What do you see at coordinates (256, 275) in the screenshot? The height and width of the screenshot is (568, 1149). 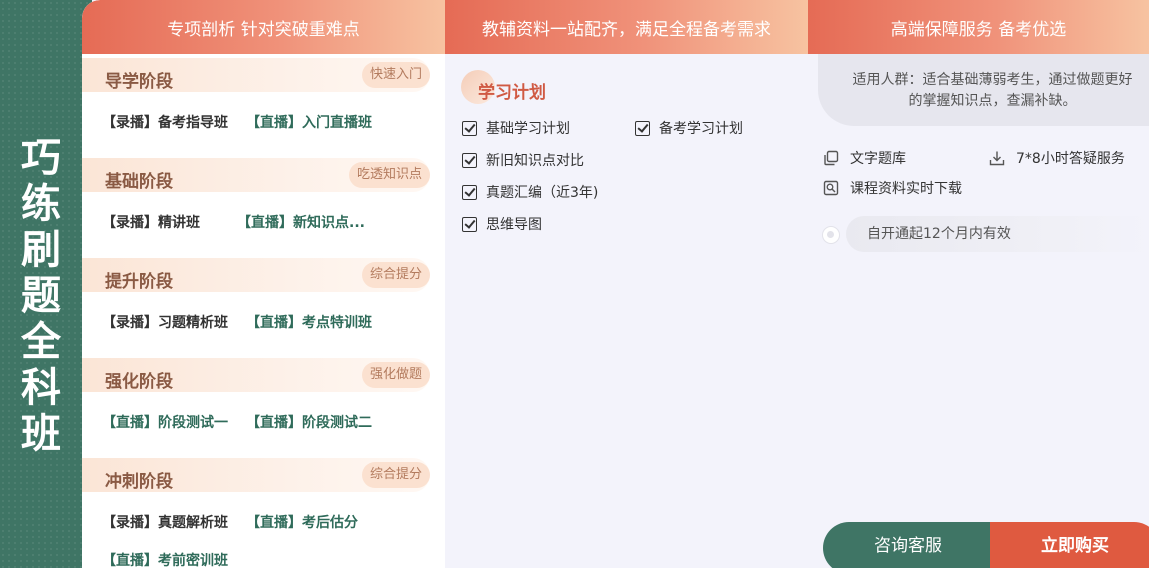 I see `stage-header: 提升阶段 综合提分` at bounding box center [256, 275].